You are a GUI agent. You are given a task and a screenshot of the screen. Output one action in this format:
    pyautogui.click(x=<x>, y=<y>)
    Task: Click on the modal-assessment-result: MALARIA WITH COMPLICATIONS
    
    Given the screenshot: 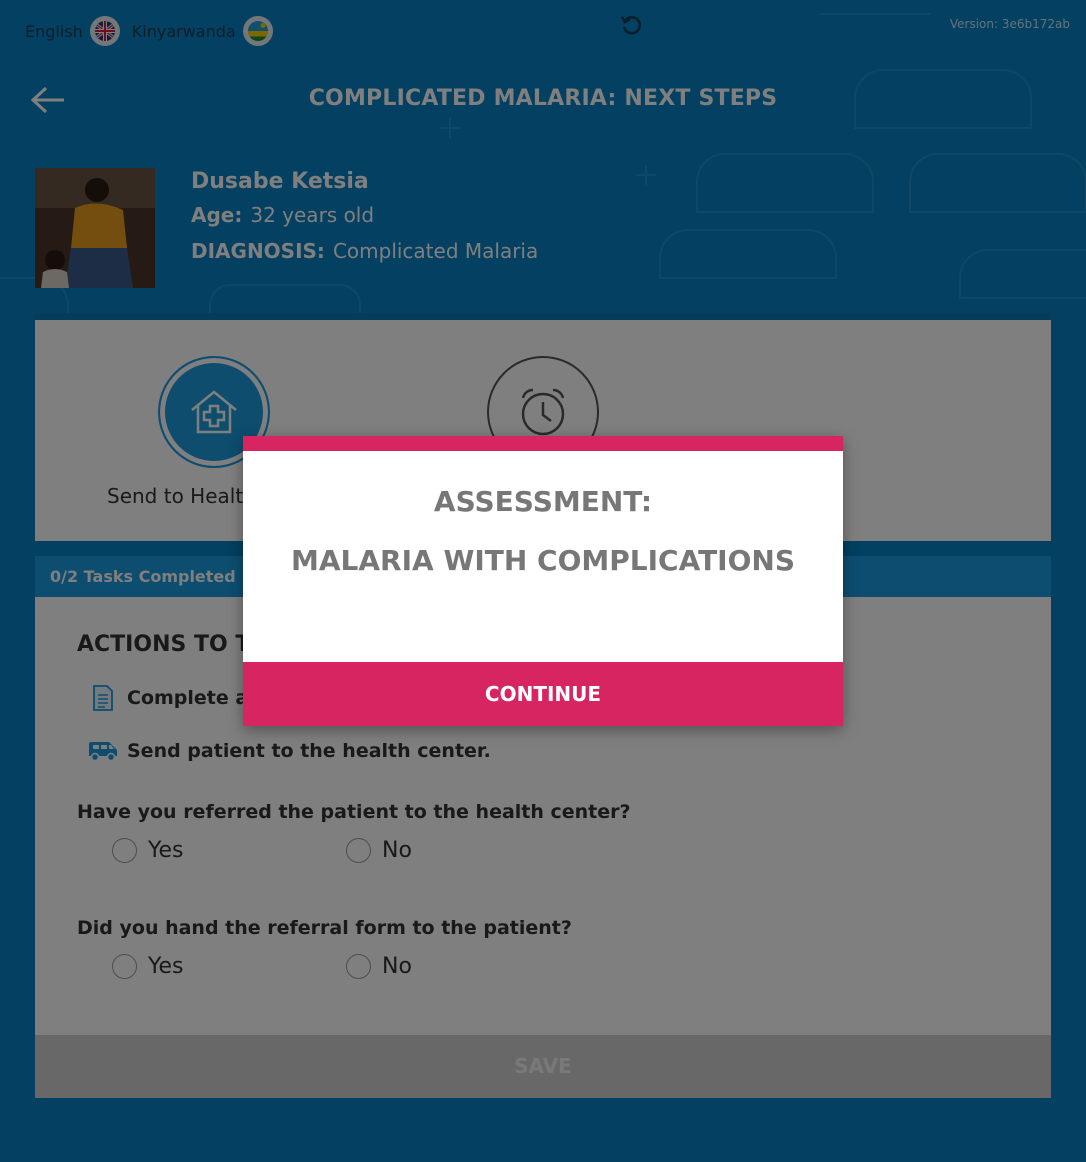 What is the action you would take?
    pyautogui.click(x=543, y=560)
    